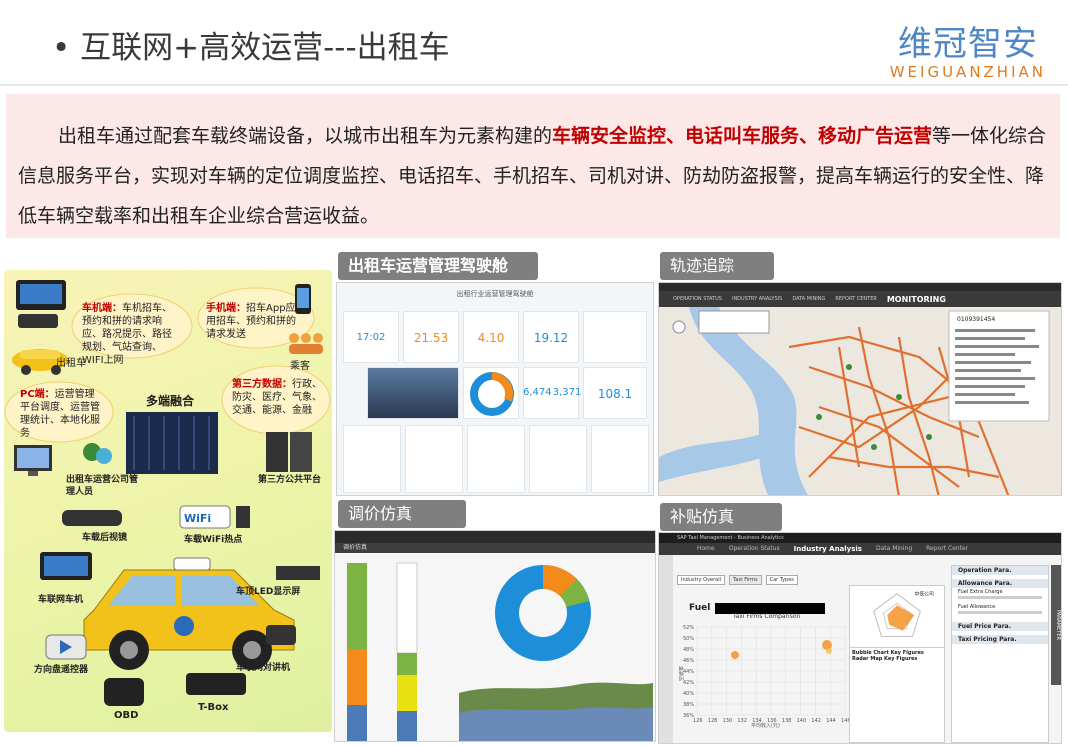 Image resolution: width=1068 pixels, height=747 pixels. Describe the element at coordinates (845, 721) in the screenshot. I see `x-tick-label: 146` at that location.